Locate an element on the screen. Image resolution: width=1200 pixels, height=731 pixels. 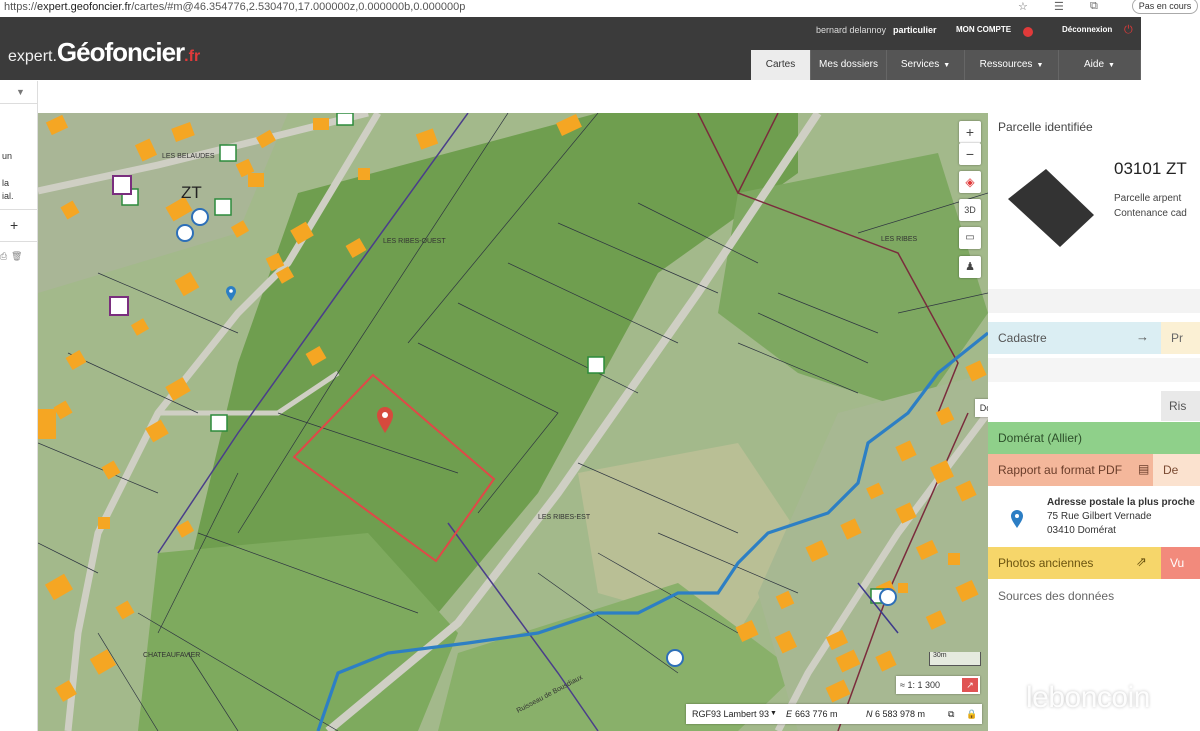
tab-mes-dossiers: Mes dossiers is located at coordinates (849, 65).